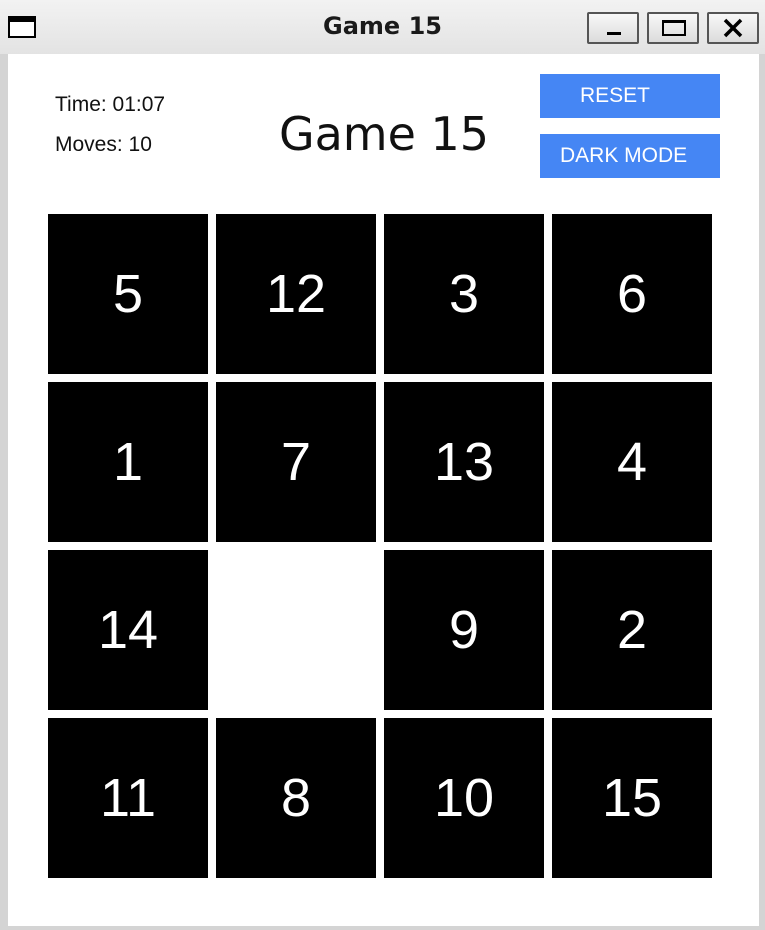 Image resolution: width=765 pixels, height=930 pixels. Describe the element at coordinates (632, 294) in the screenshot. I see `puzzle-tile: 6` at that location.